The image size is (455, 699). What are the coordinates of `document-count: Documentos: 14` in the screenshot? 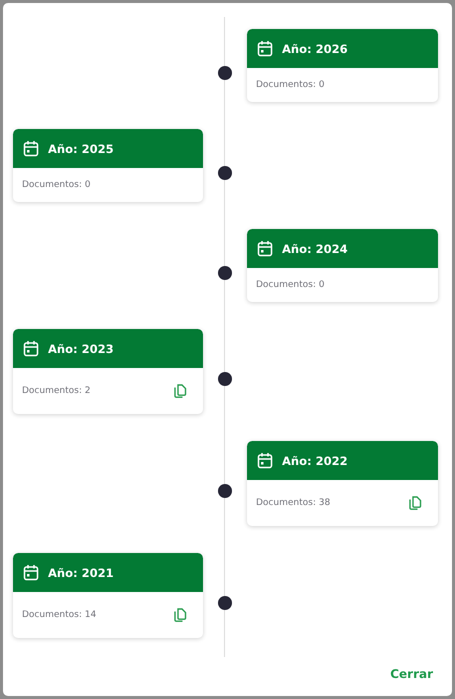 It's located at (59, 615).